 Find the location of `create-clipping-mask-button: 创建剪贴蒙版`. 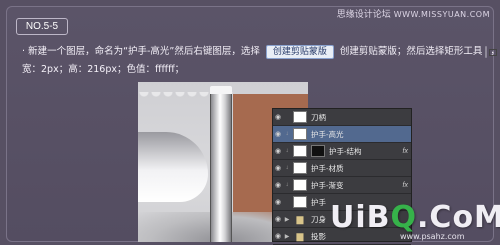

create-clipping-mask-button: 创建剪贴蒙版 is located at coordinates (299, 52).